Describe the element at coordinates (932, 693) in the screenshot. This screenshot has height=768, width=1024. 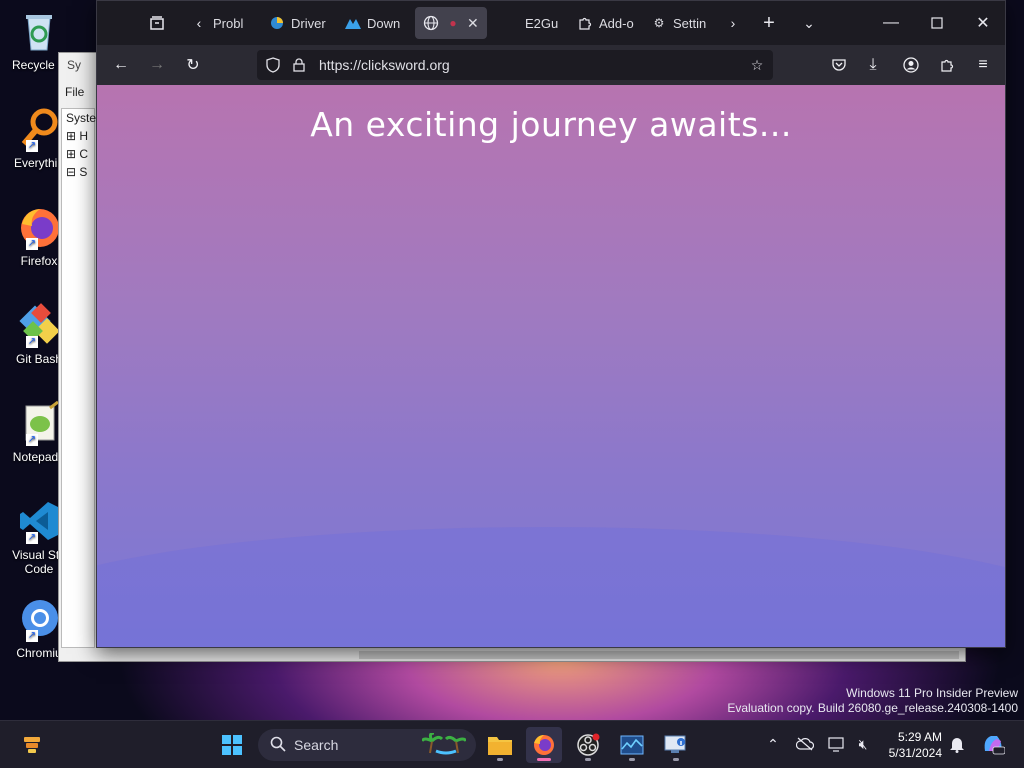
I see `watermark-line-1: Windows 11 Pro Insider Preview` at that location.